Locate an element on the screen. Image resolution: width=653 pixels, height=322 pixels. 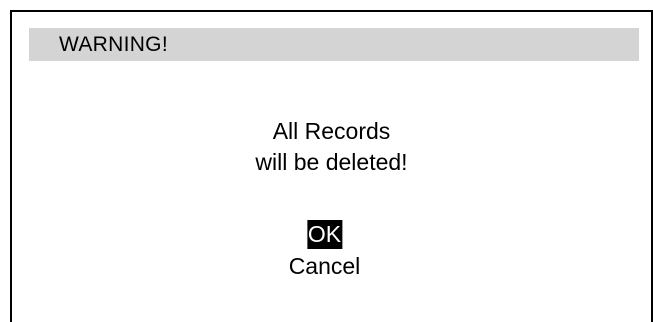
dialog-message-line-2: will be deleted! is located at coordinates (331, 162).